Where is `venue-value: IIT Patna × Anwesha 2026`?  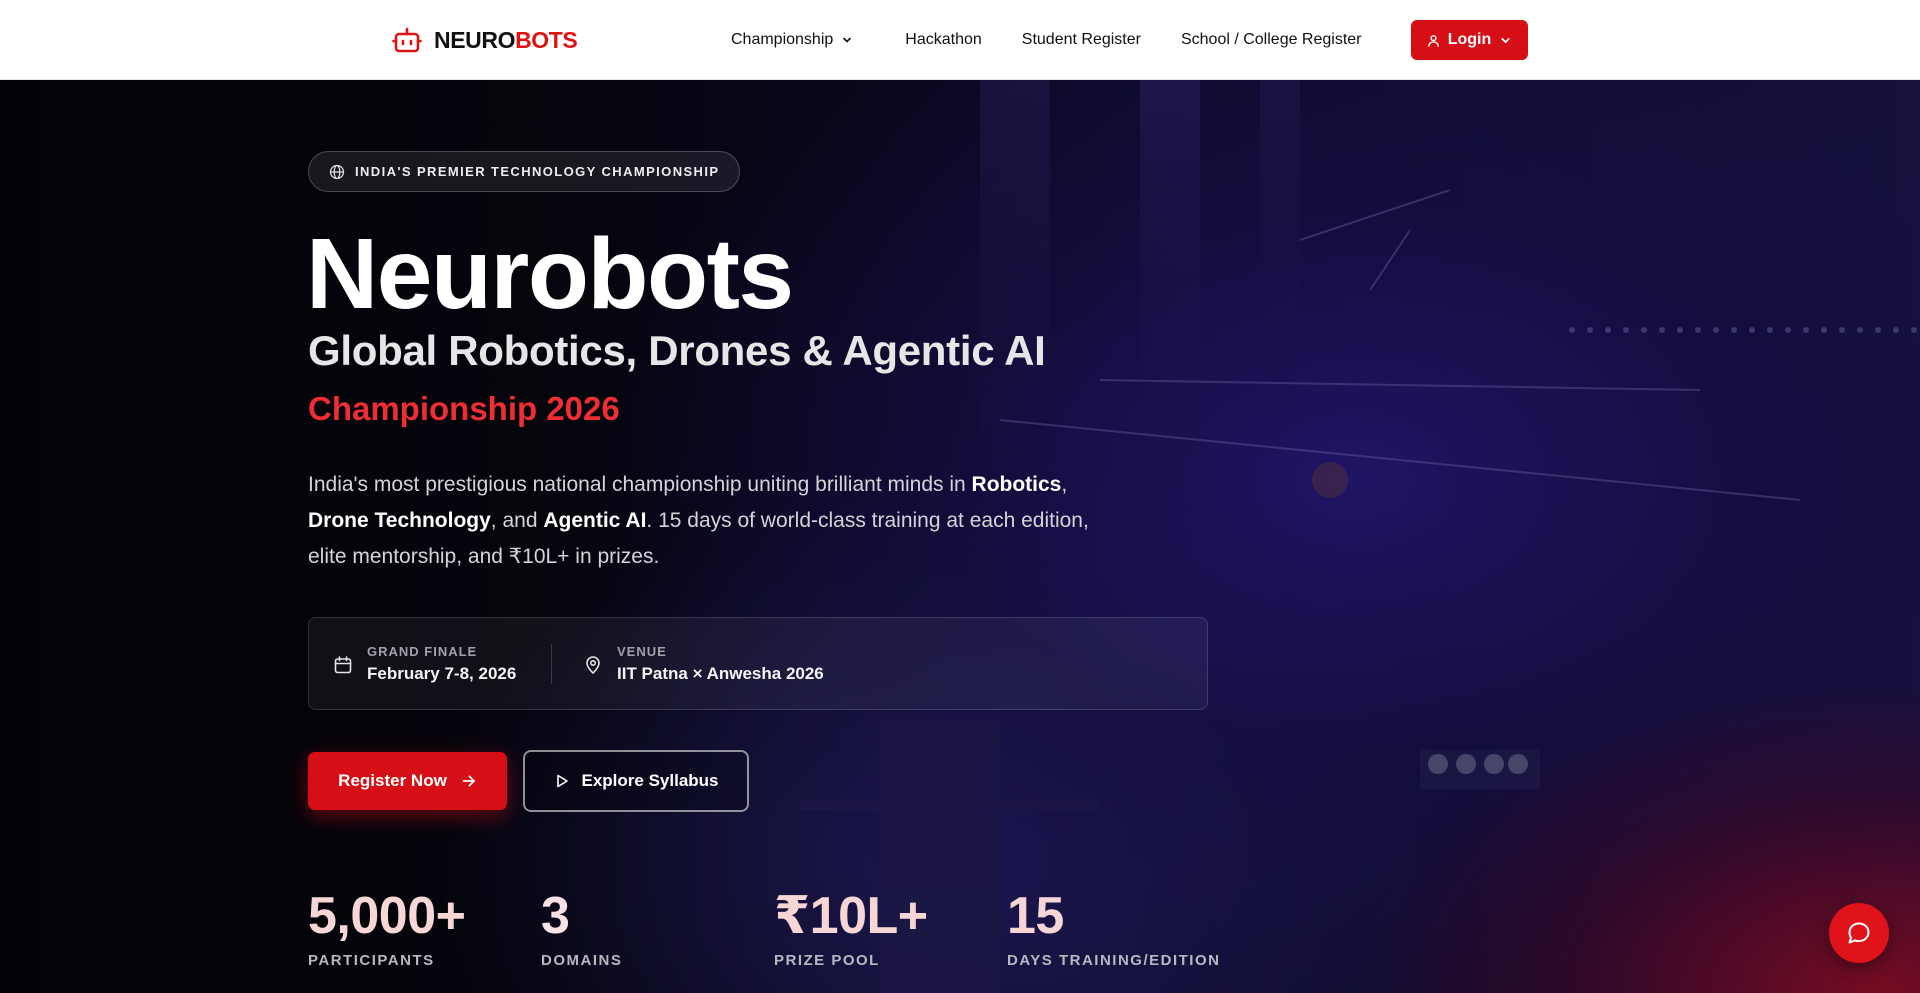 venue-value: IIT Patna × Anwesha 2026 is located at coordinates (720, 673).